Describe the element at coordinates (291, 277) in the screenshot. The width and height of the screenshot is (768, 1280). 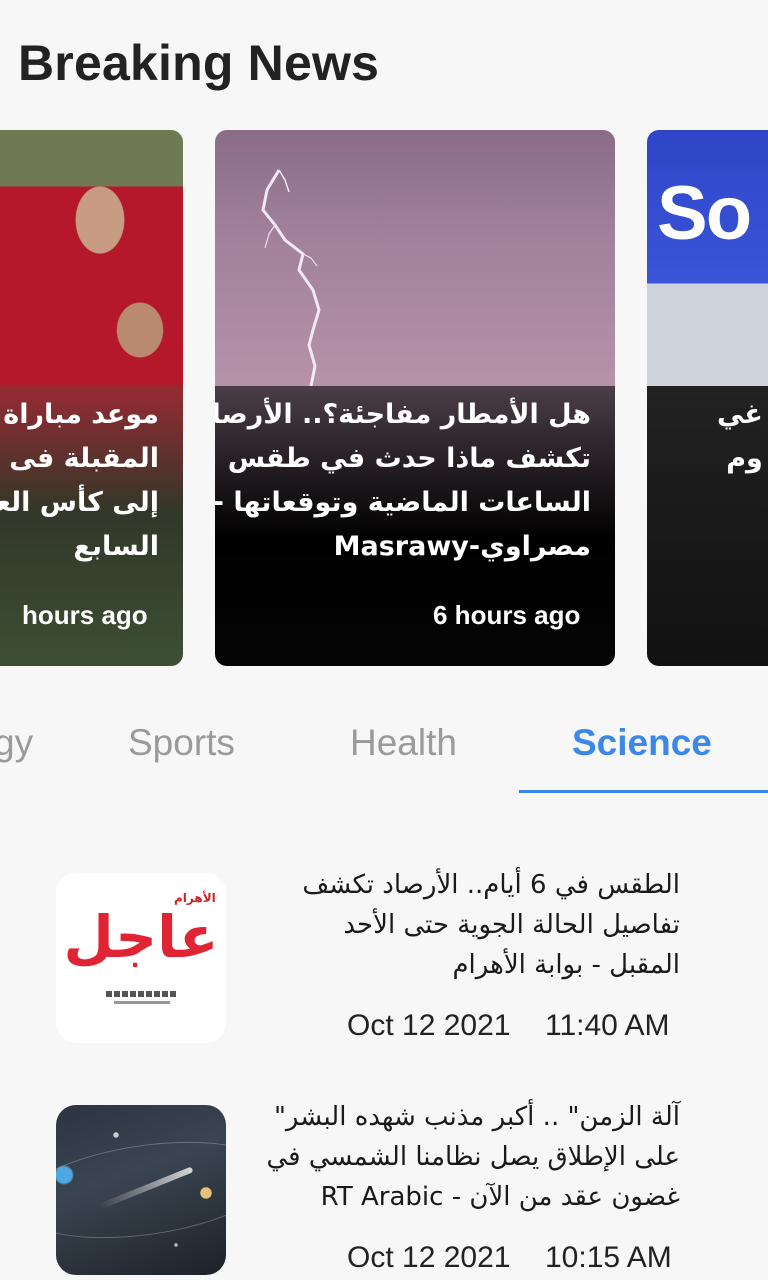
I see `lightning-graphic` at that location.